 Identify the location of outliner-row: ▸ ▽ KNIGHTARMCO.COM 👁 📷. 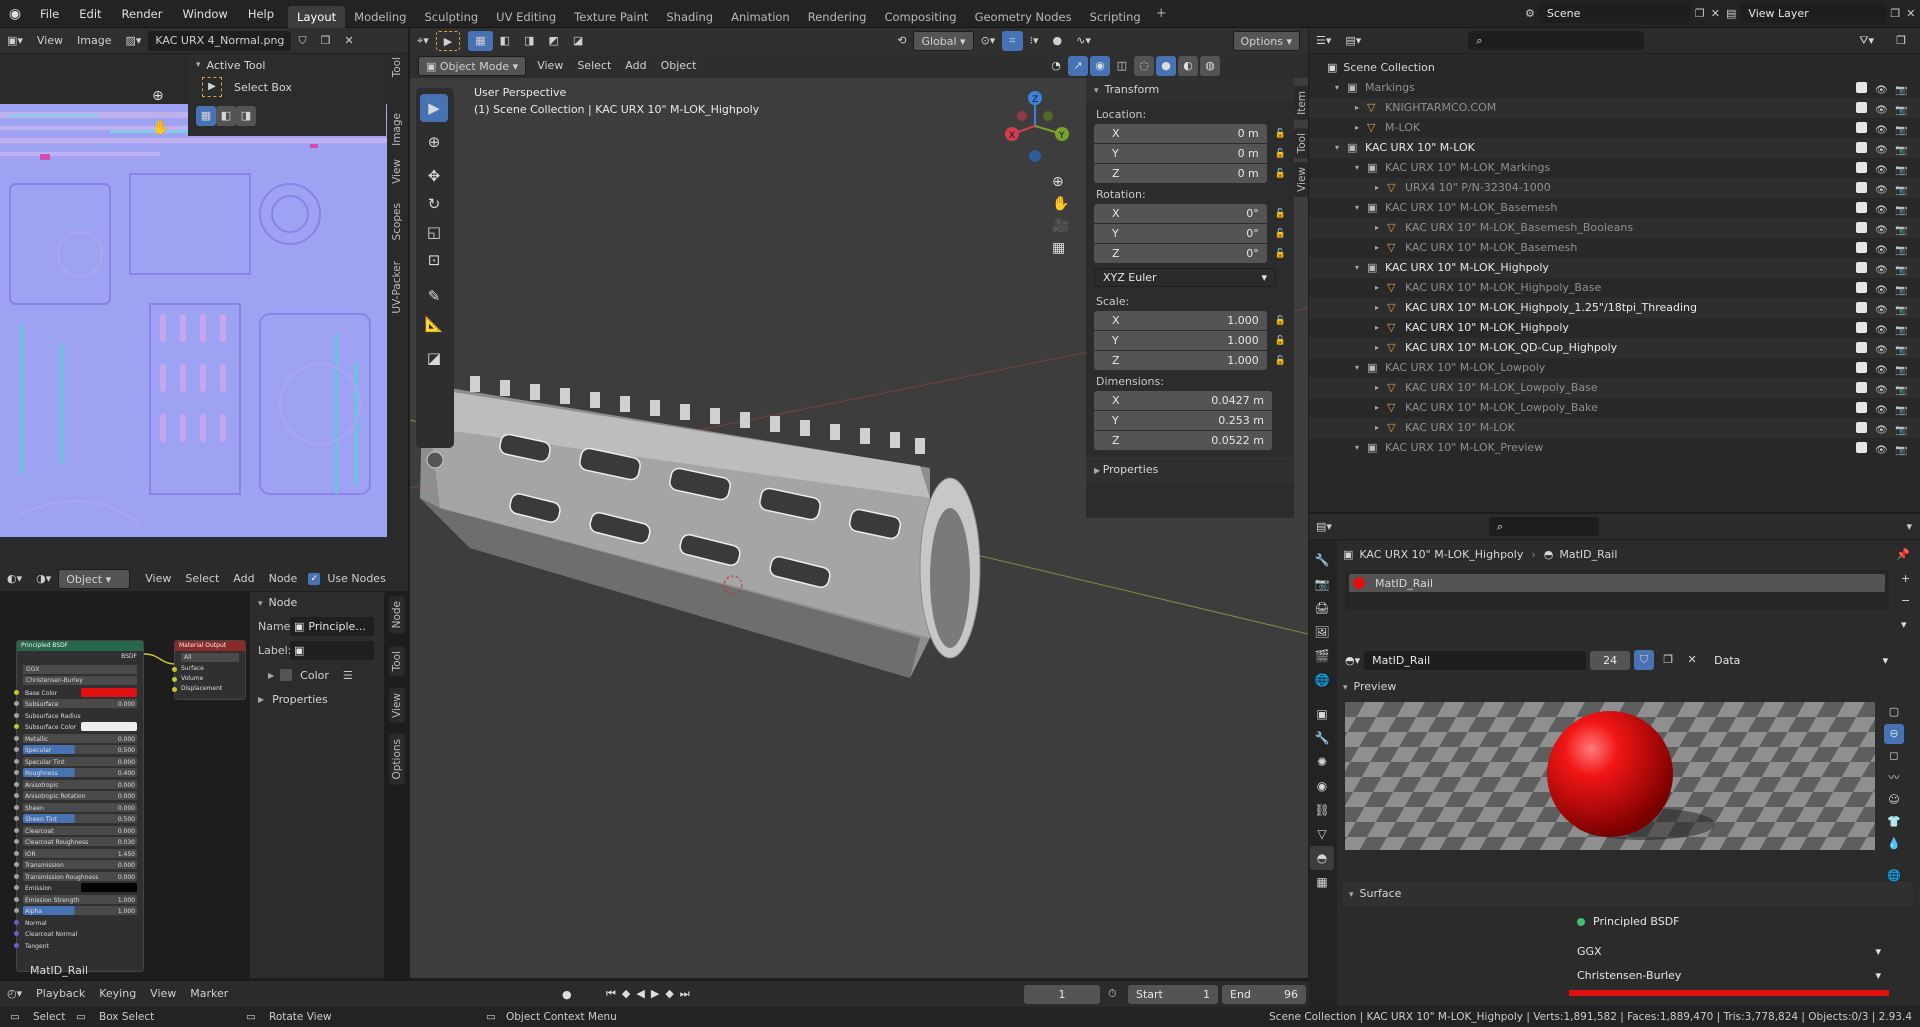
(1614, 108).